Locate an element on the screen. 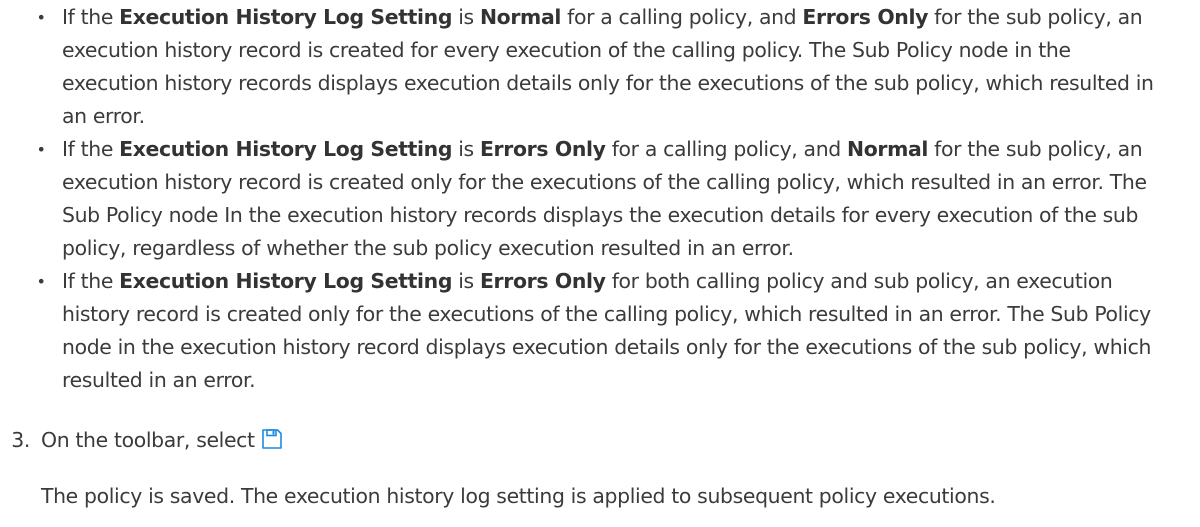 The height and width of the screenshot is (527, 1200). step-instruction: On the toolbar, select is located at coordinates (148, 440).